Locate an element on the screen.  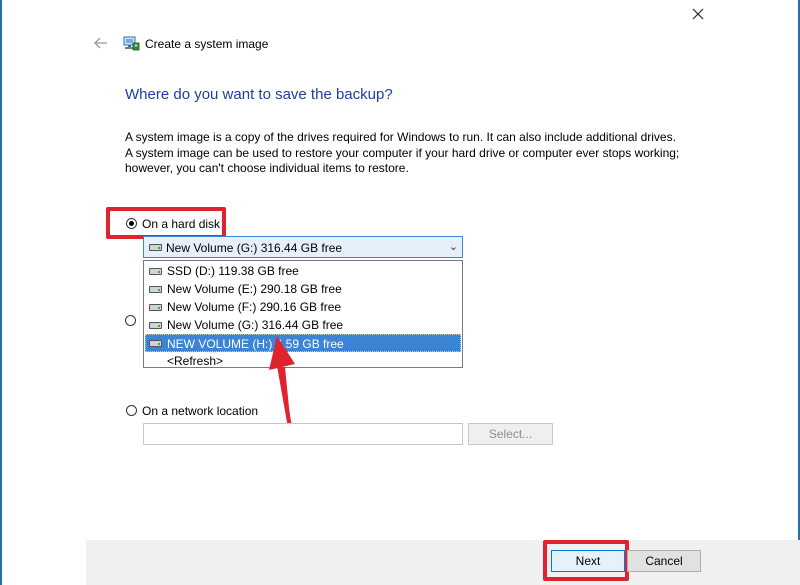
page-heading: Where do you want to save the backup? is located at coordinates (259, 94).